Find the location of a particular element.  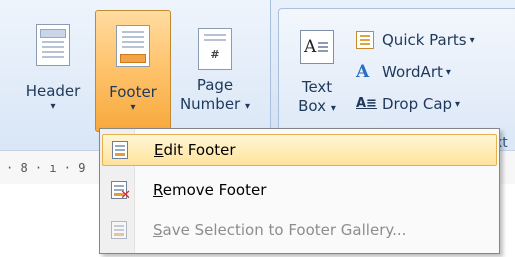

header-label: Header is located at coordinates (53, 91).